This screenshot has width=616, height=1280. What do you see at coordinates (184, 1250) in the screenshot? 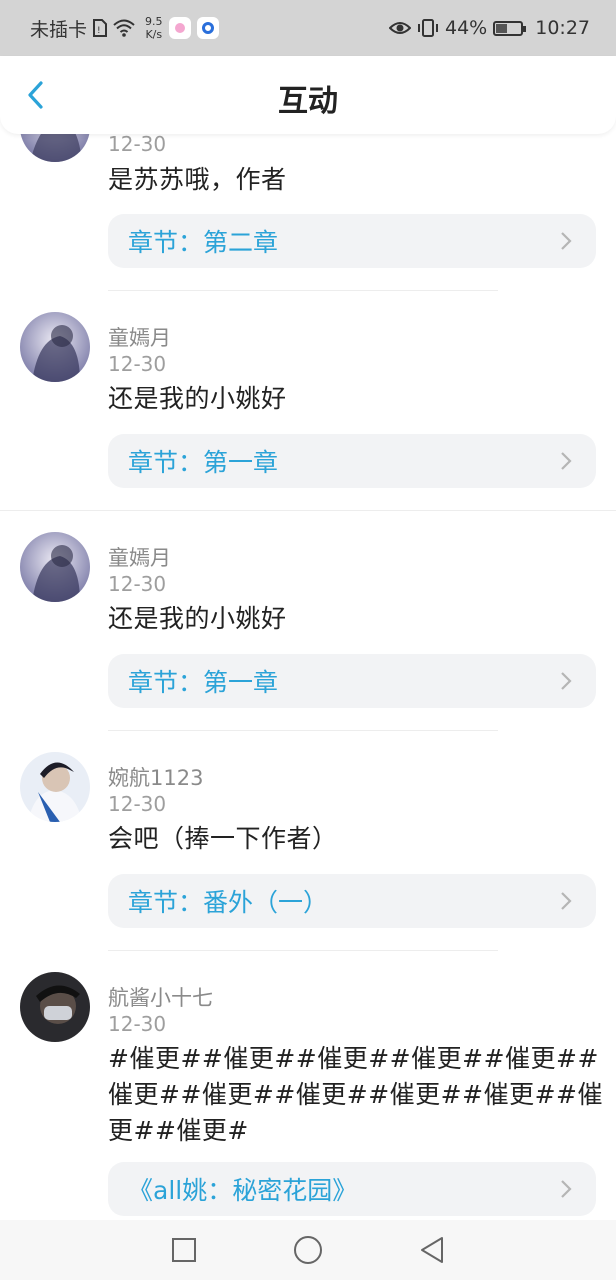
I see `recent-apps-button` at bounding box center [184, 1250].